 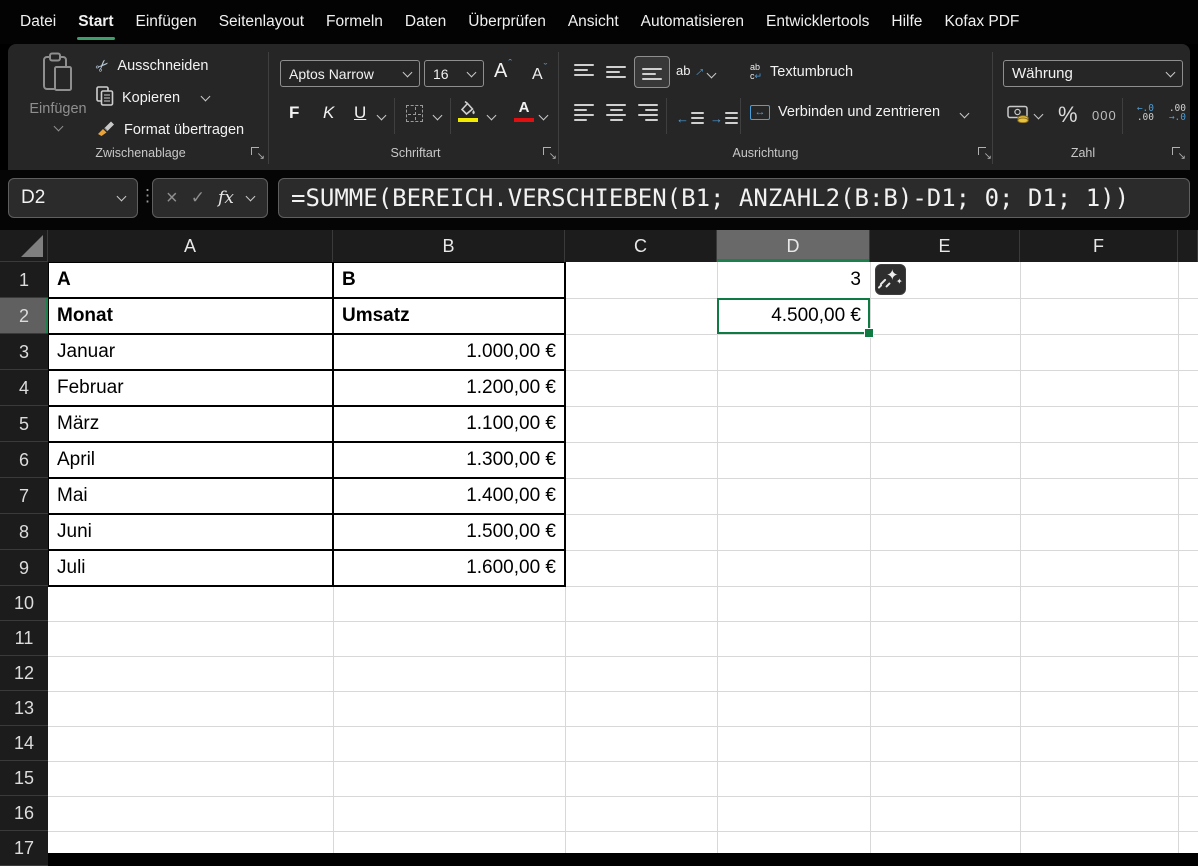 What do you see at coordinates (190, 532) in the screenshot?
I see `cell-A8: Juni` at bounding box center [190, 532].